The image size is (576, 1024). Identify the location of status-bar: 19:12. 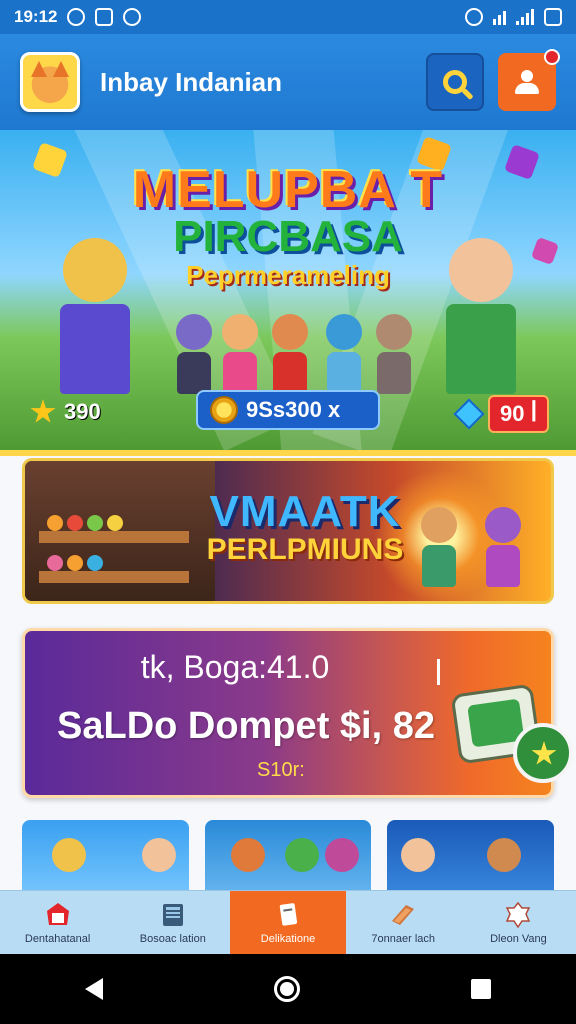
(288, 17).